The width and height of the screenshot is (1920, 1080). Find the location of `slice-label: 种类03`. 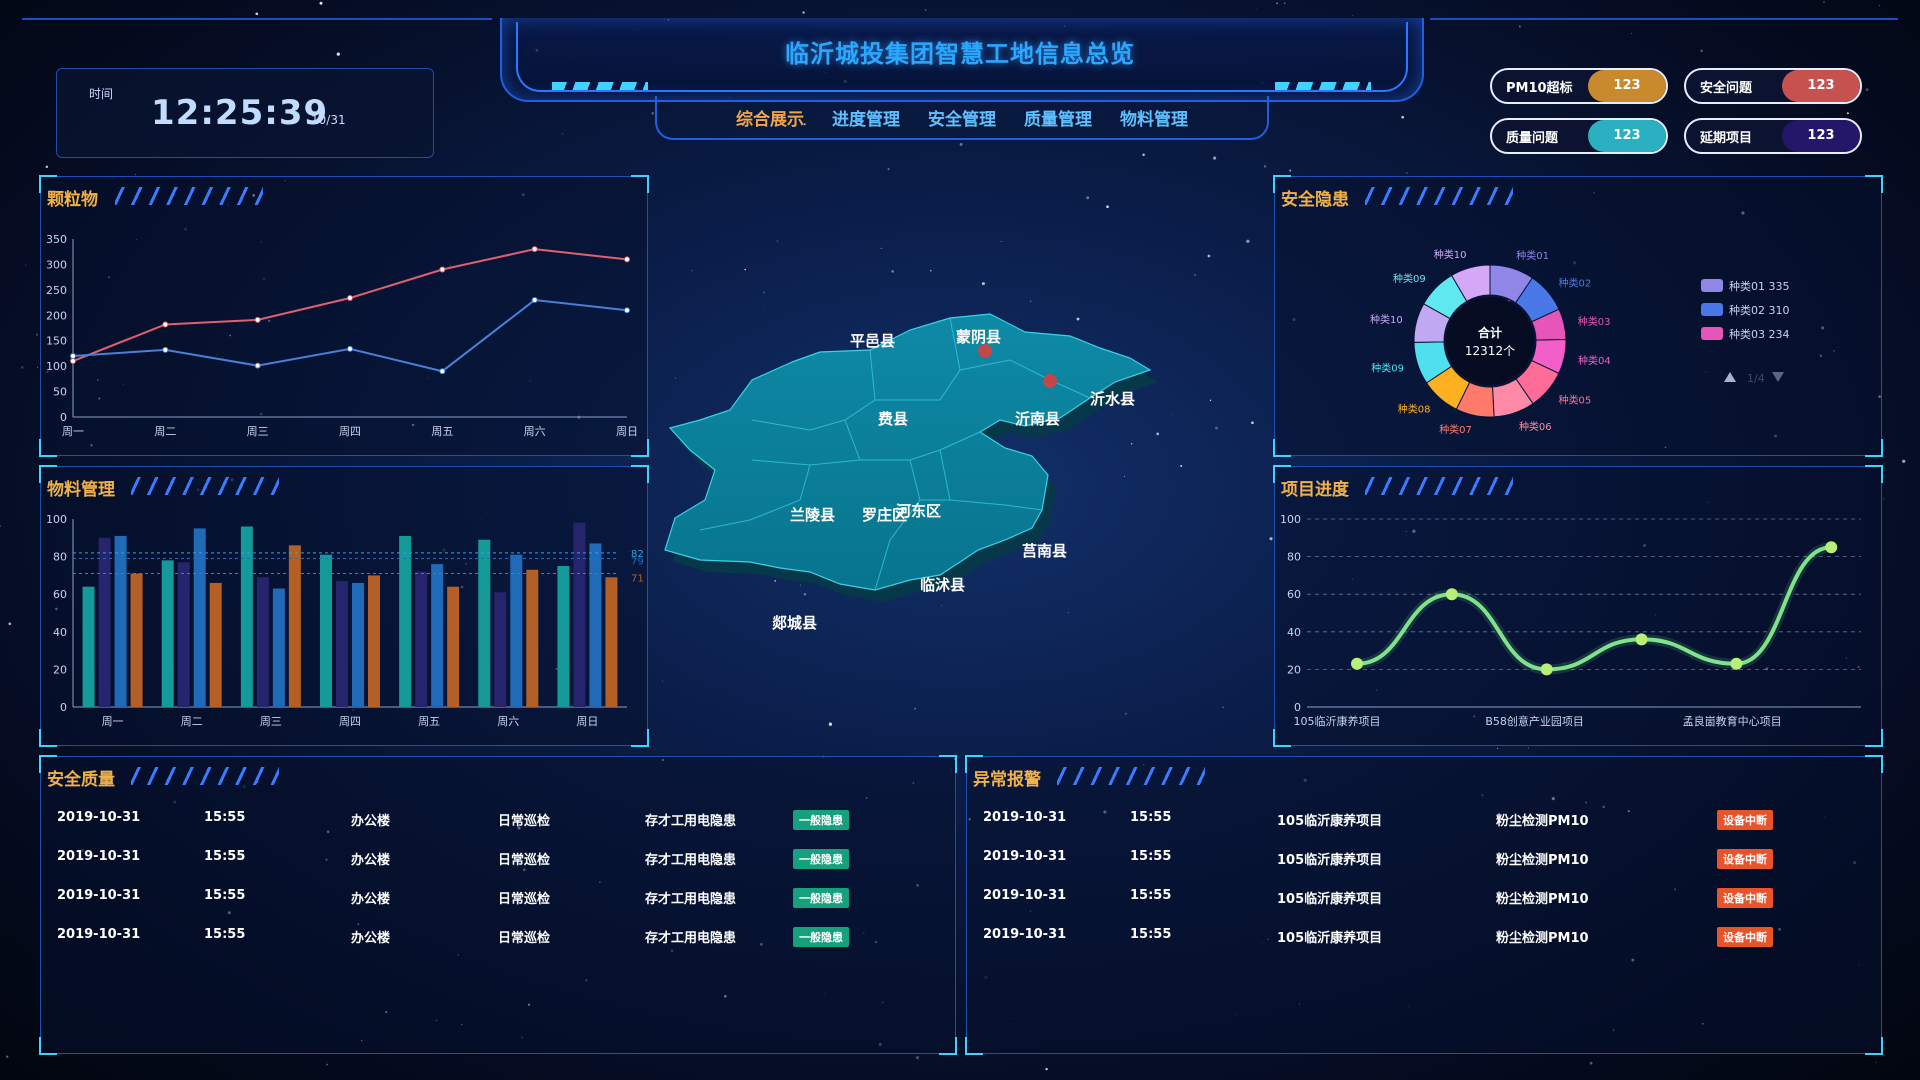

slice-label: 种类03 is located at coordinates (1594, 321).